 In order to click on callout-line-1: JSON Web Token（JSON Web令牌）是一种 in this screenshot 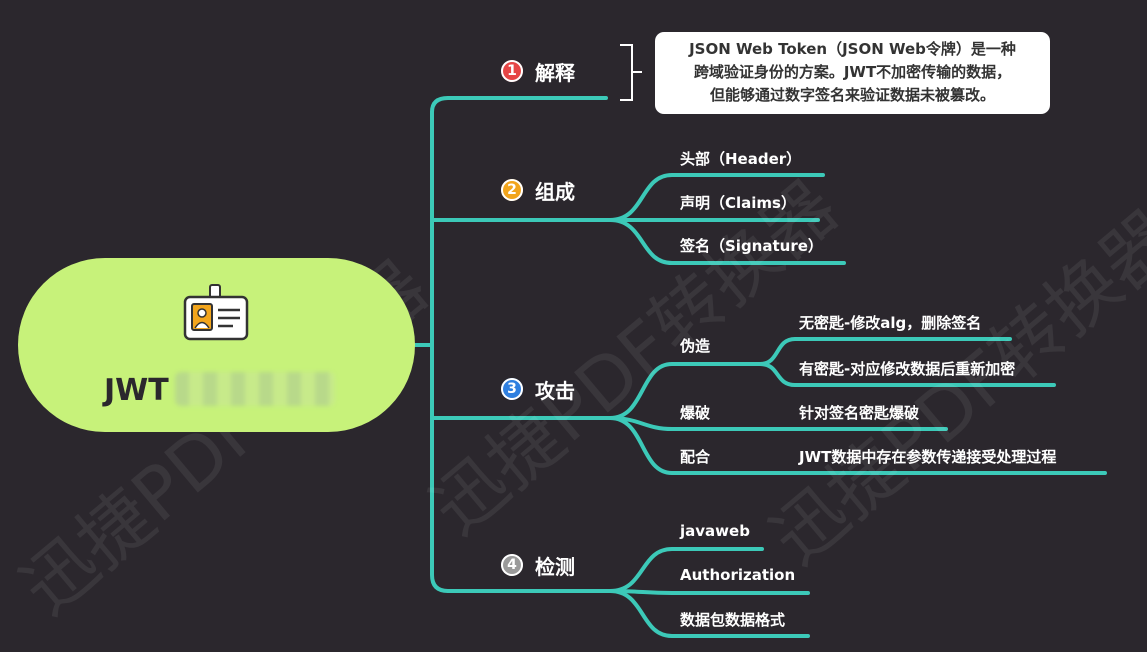, I will do `click(852, 49)`.